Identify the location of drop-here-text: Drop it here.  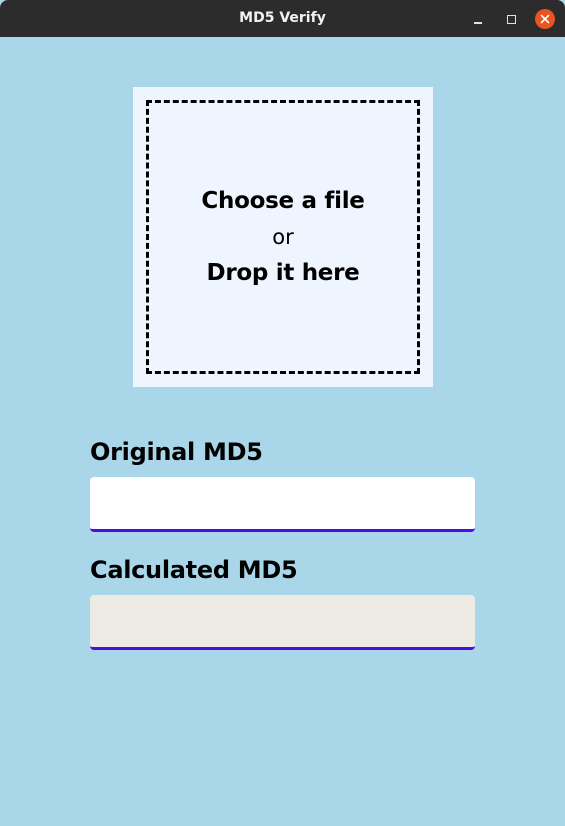
(283, 273).